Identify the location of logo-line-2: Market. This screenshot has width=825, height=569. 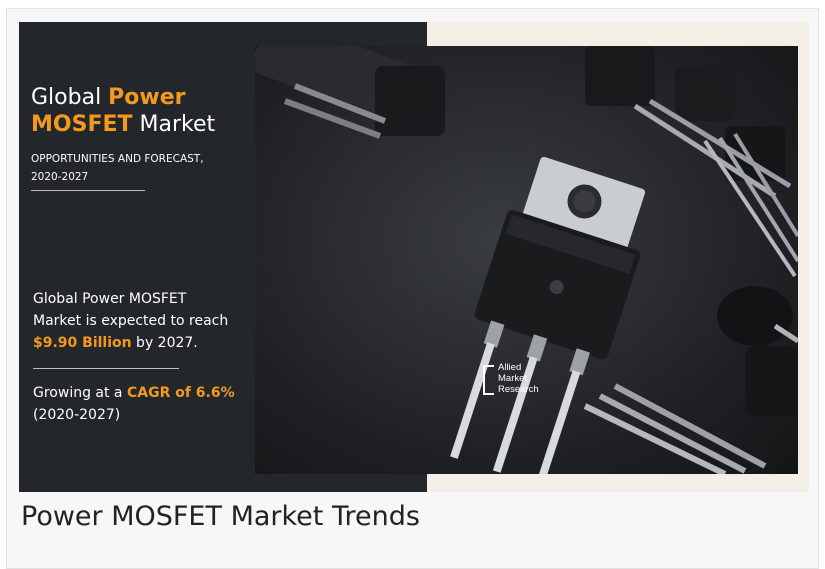
(513, 378).